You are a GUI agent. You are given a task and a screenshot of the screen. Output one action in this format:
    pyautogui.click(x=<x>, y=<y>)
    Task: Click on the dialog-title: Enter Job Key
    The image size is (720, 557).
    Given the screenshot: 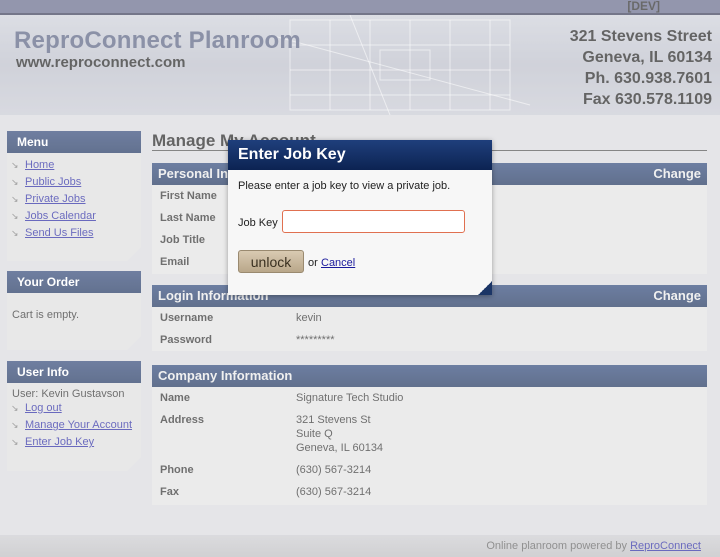 What is the action you would take?
    pyautogui.click(x=360, y=155)
    